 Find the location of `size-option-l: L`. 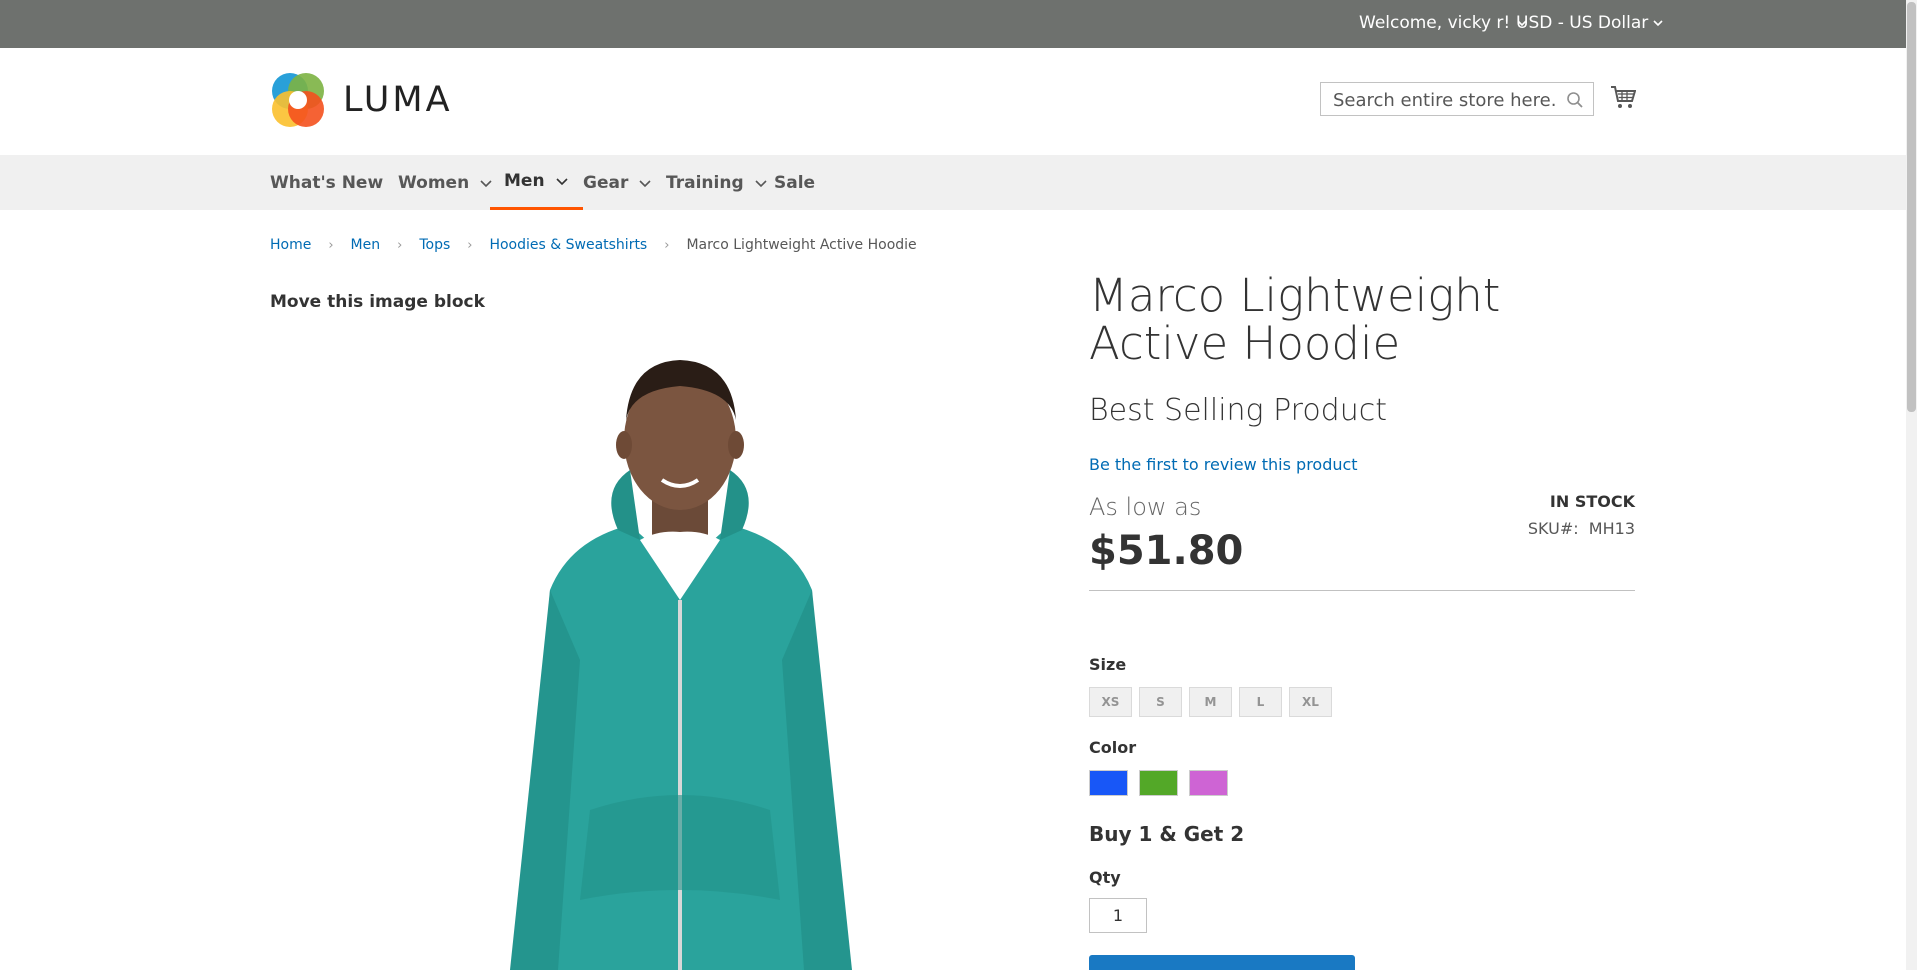

size-option-l: L is located at coordinates (1260, 702).